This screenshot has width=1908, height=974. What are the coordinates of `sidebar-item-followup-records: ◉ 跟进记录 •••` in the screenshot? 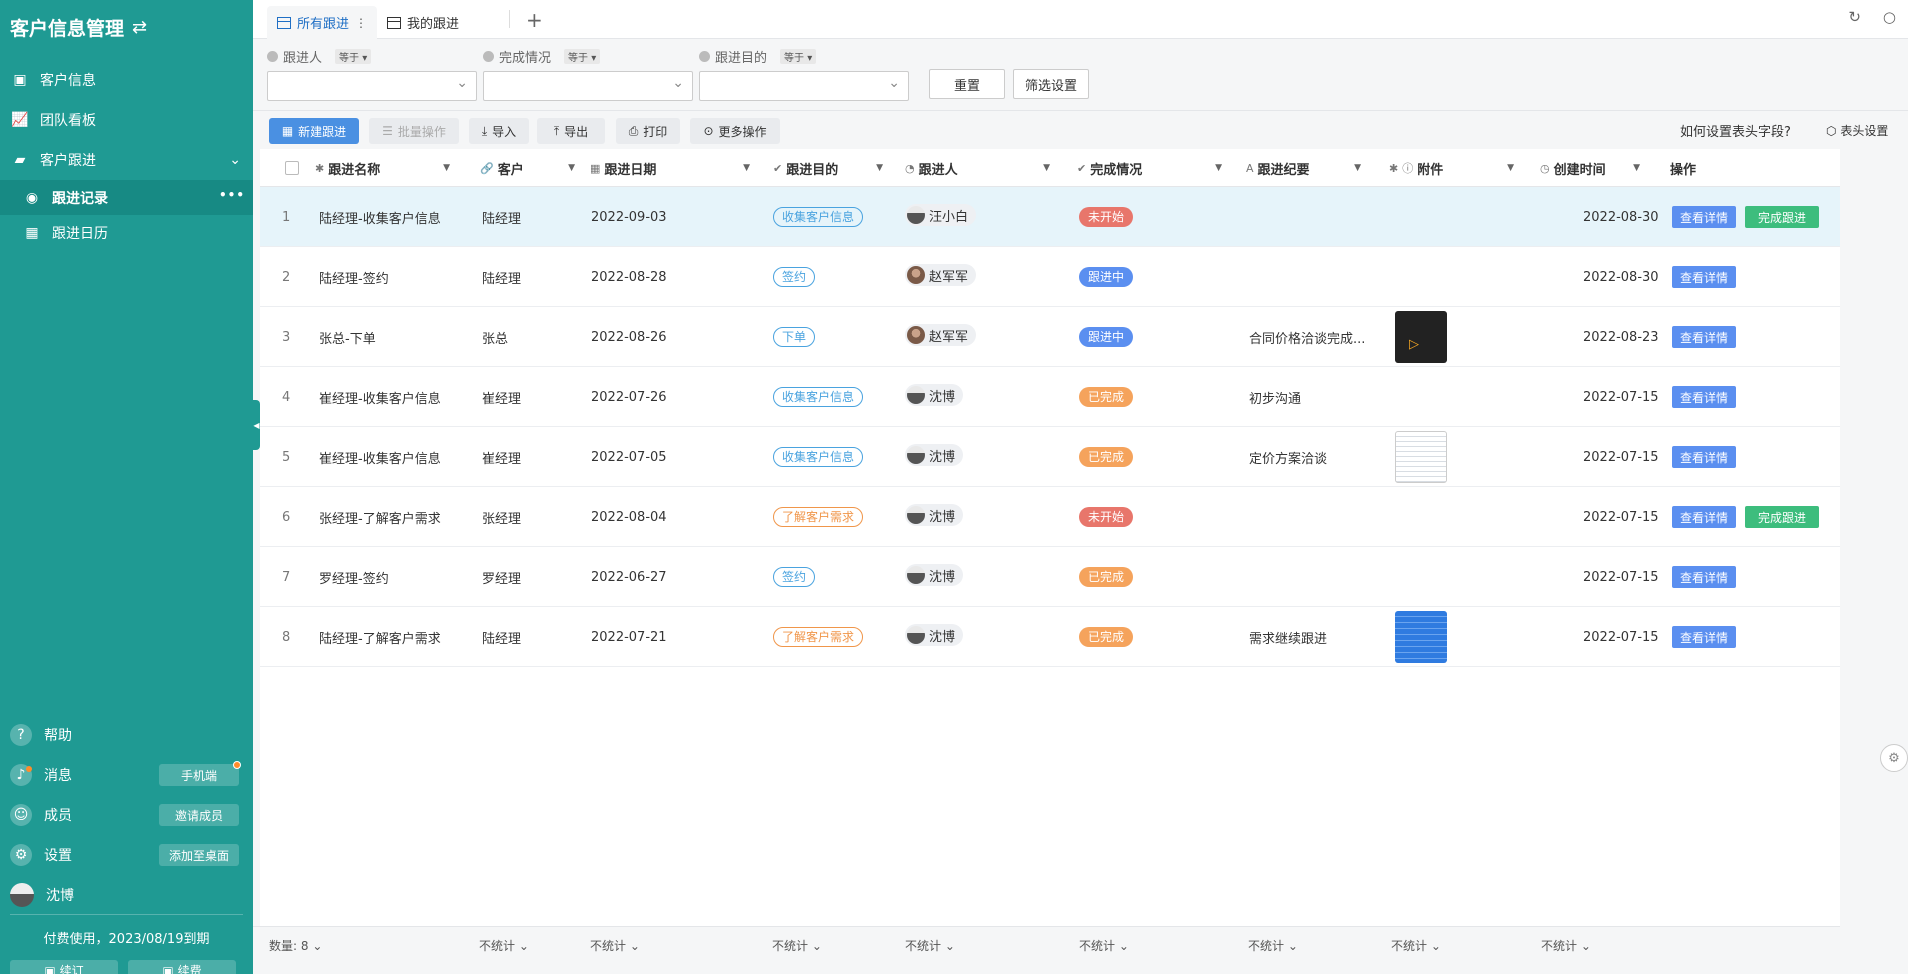 It's located at (126, 197).